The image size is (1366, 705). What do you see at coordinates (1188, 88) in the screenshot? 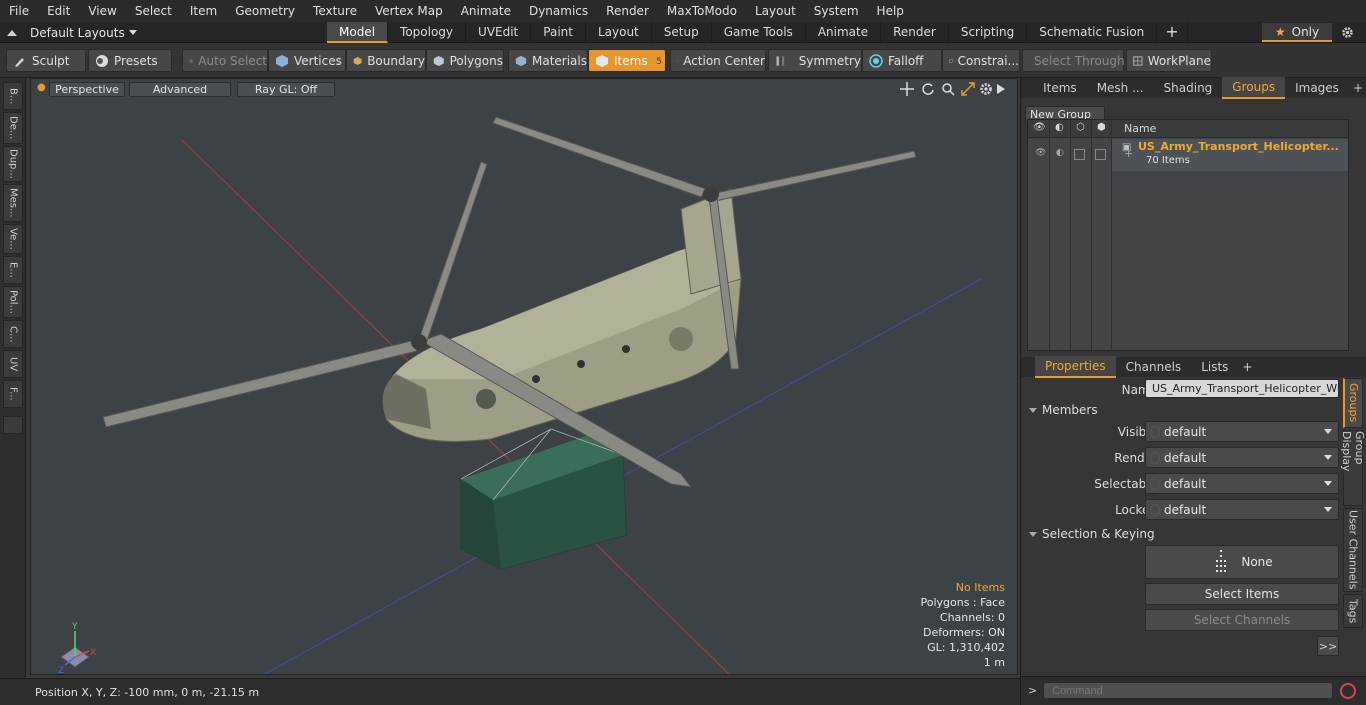
I see `tab-shading: Shading` at bounding box center [1188, 88].